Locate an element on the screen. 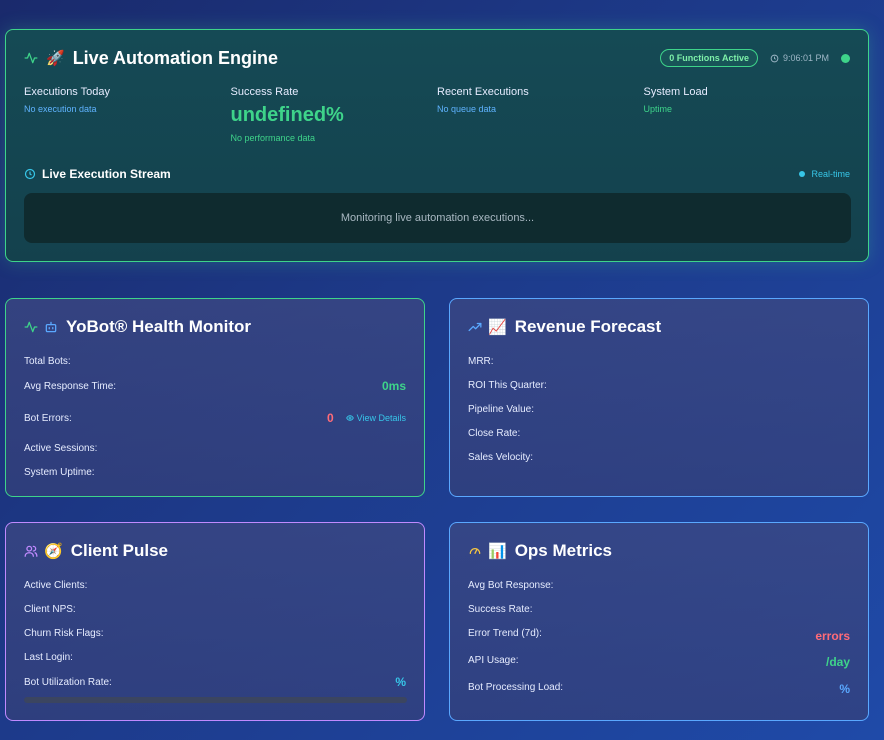 The width and height of the screenshot is (884, 740). stat-executions-today: Executions Today No execution data is located at coordinates (127, 114).